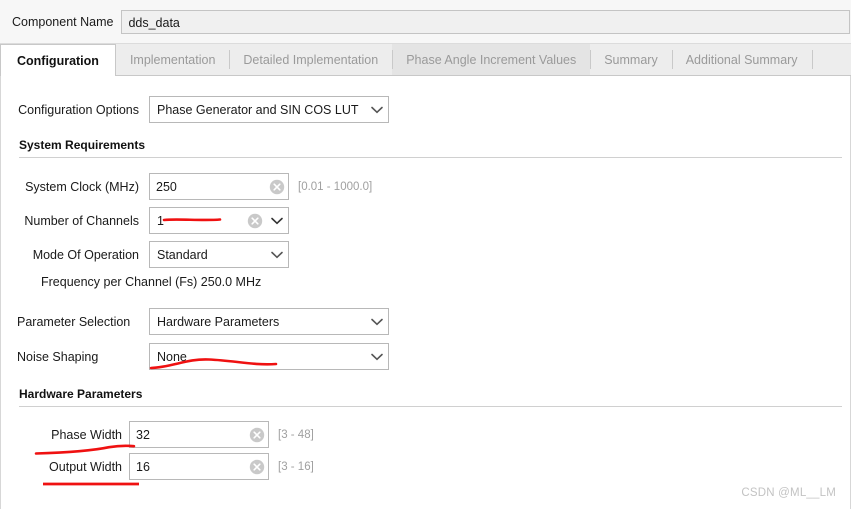  Describe the element at coordinates (199, 466) in the screenshot. I see `output-width-input: 16` at that location.